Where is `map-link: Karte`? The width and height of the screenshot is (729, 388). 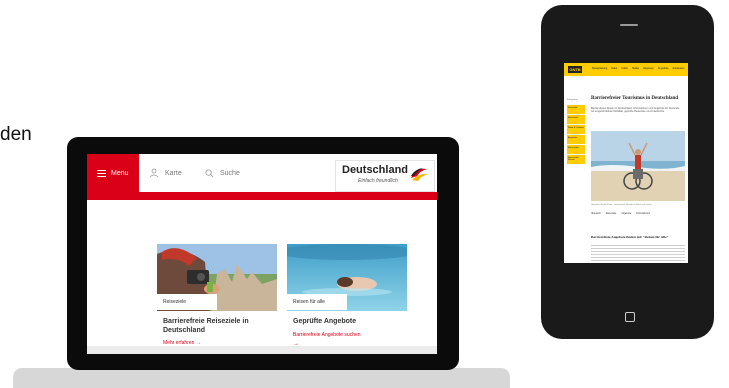 map-link: Karte is located at coordinates (165, 173).